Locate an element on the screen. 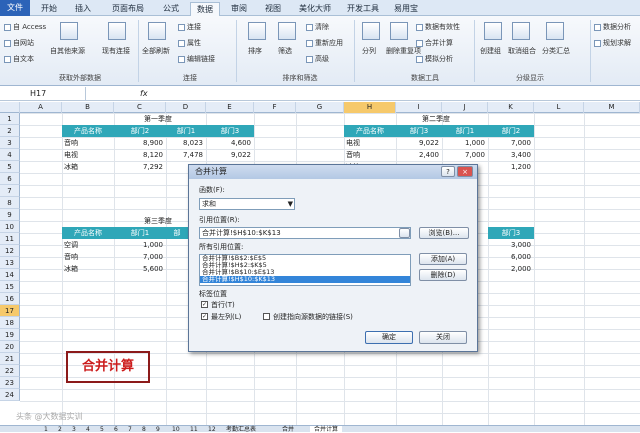 The image size is (640, 433). close-x-button: × is located at coordinates (465, 171).